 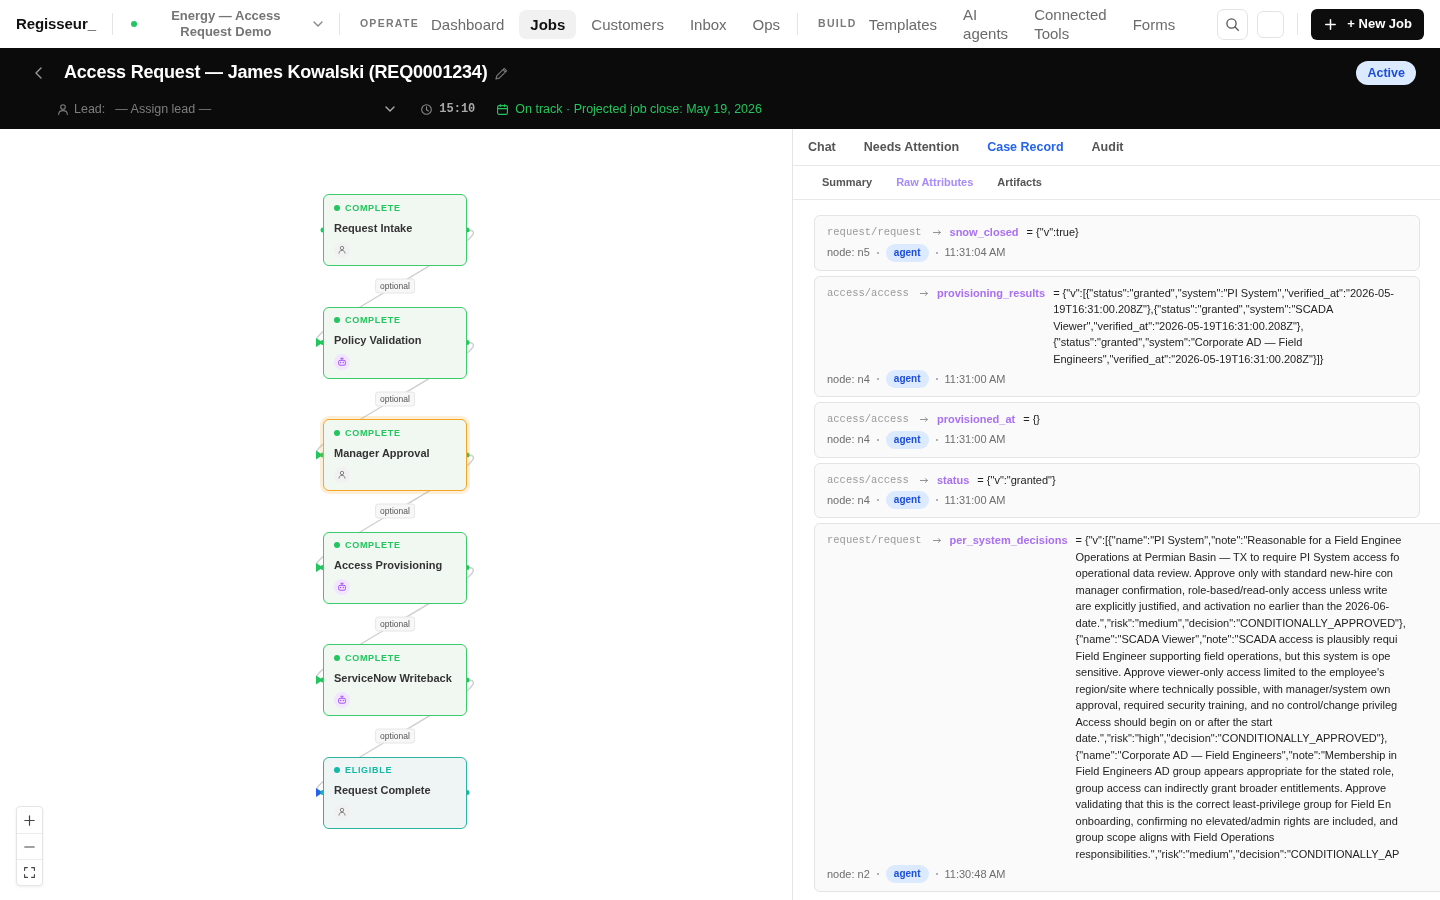 What do you see at coordinates (822, 147) in the screenshot?
I see `panel-tab: Chat` at bounding box center [822, 147].